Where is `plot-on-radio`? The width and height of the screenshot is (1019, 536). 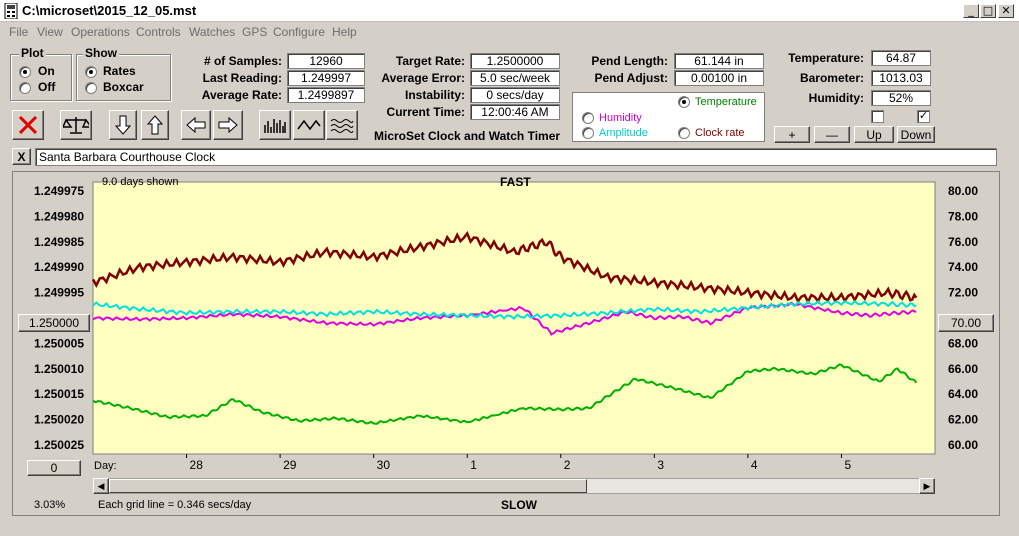 plot-on-radio is located at coordinates (25, 72).